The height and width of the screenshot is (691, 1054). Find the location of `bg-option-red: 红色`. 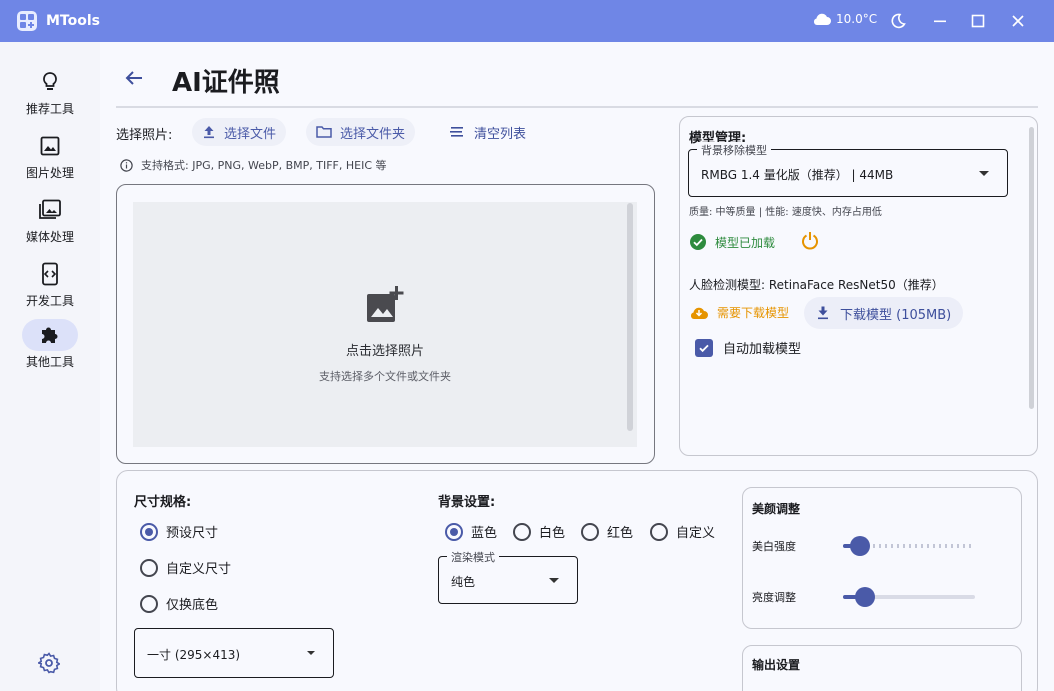

bg-option-red: 红色 is located at coordinates (607, 531).